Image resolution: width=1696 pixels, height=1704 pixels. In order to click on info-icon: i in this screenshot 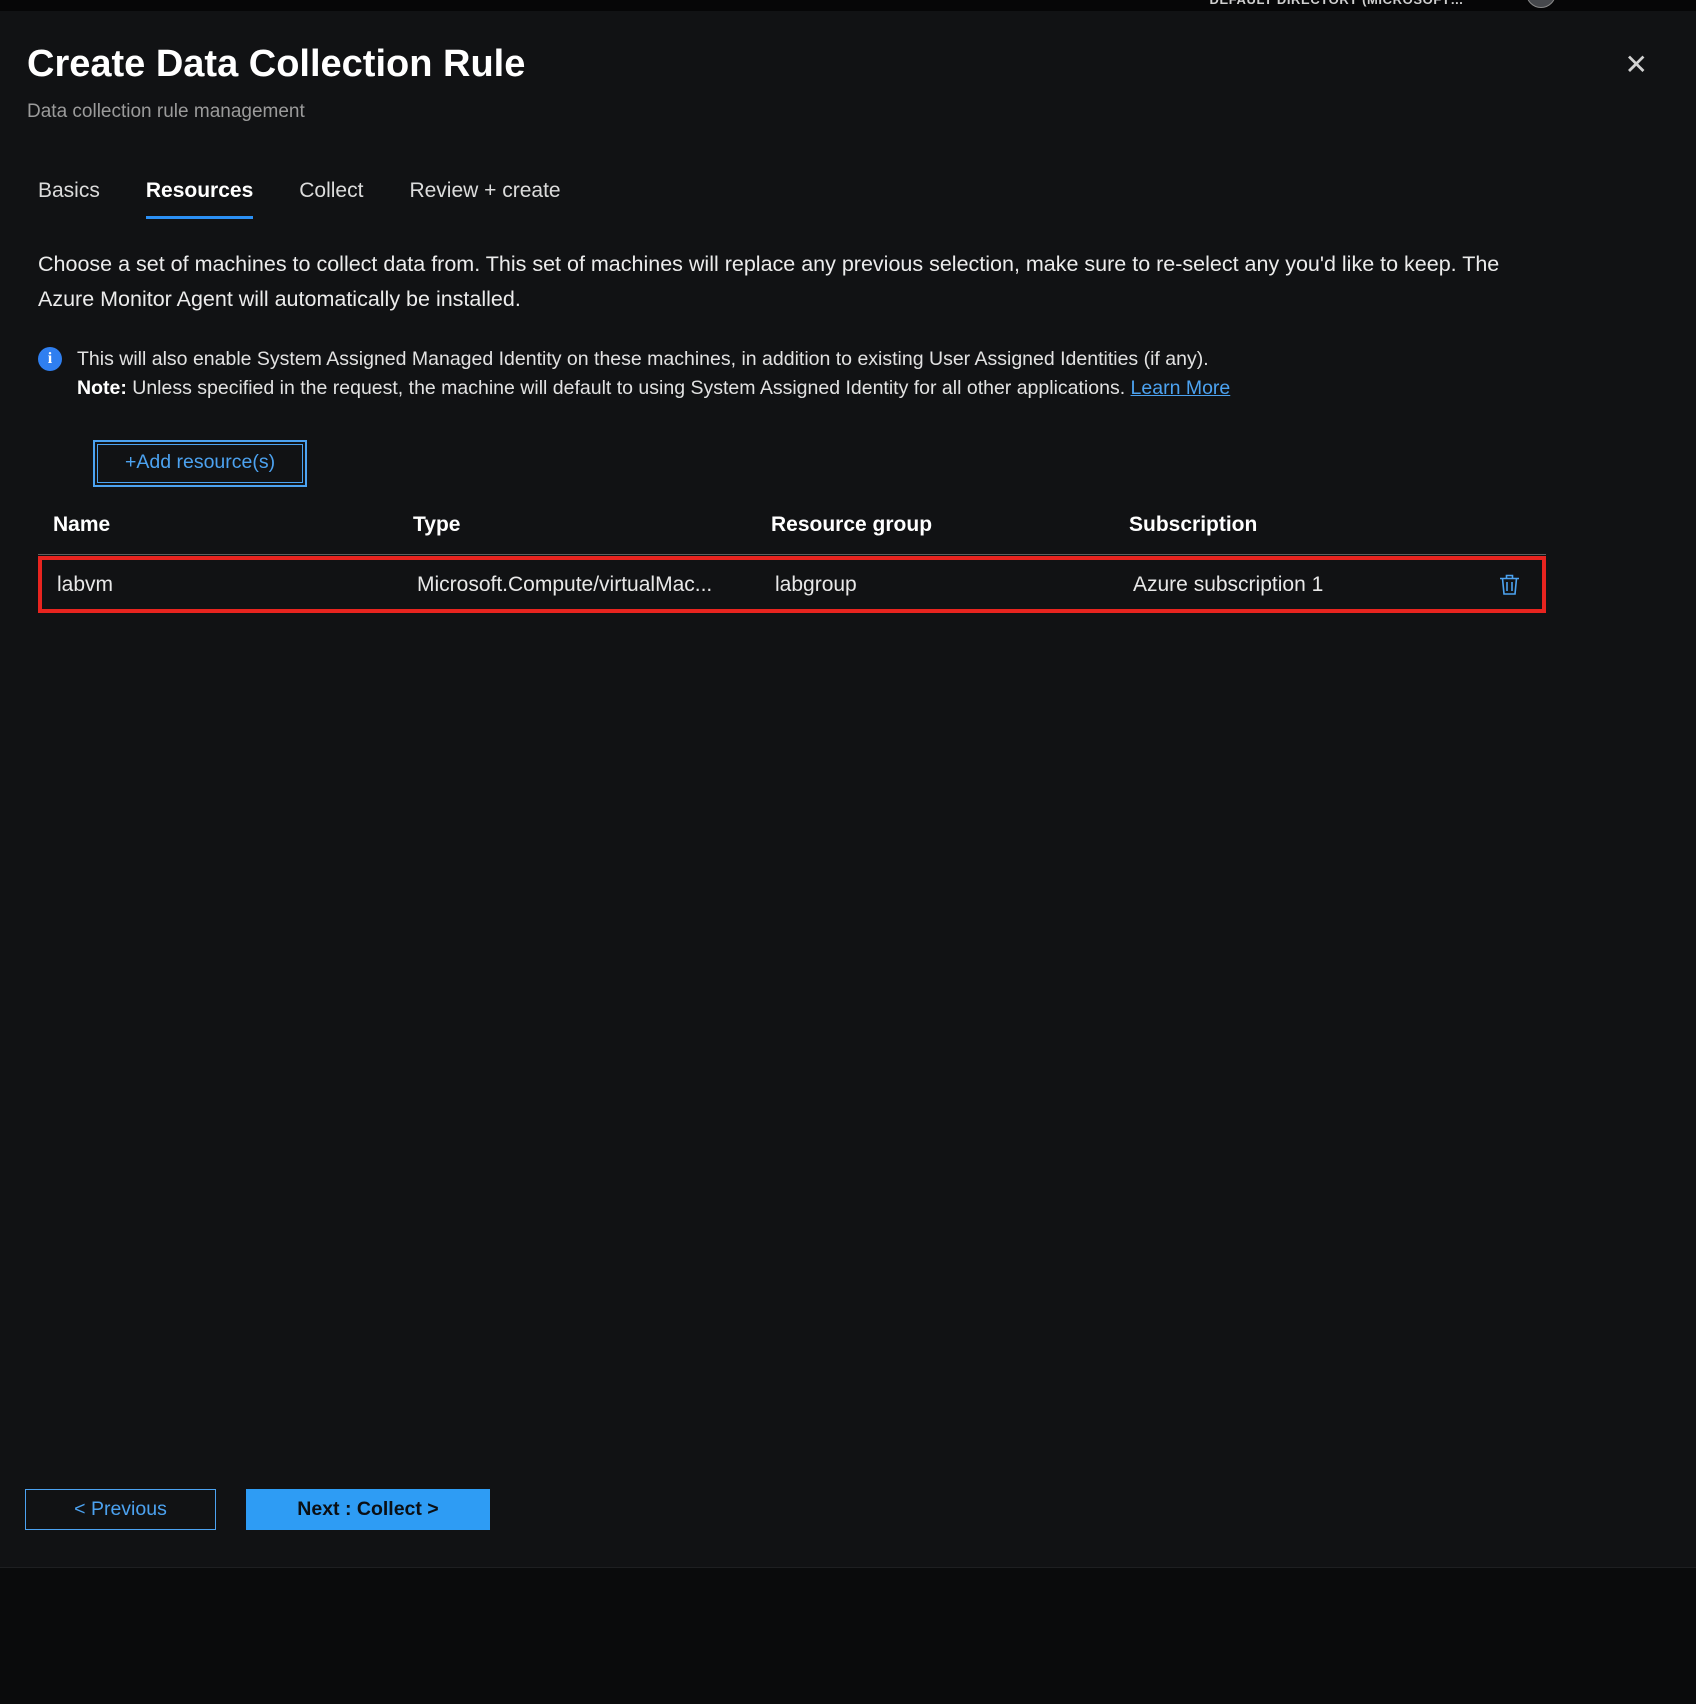, I will do `click(50, 358)`.